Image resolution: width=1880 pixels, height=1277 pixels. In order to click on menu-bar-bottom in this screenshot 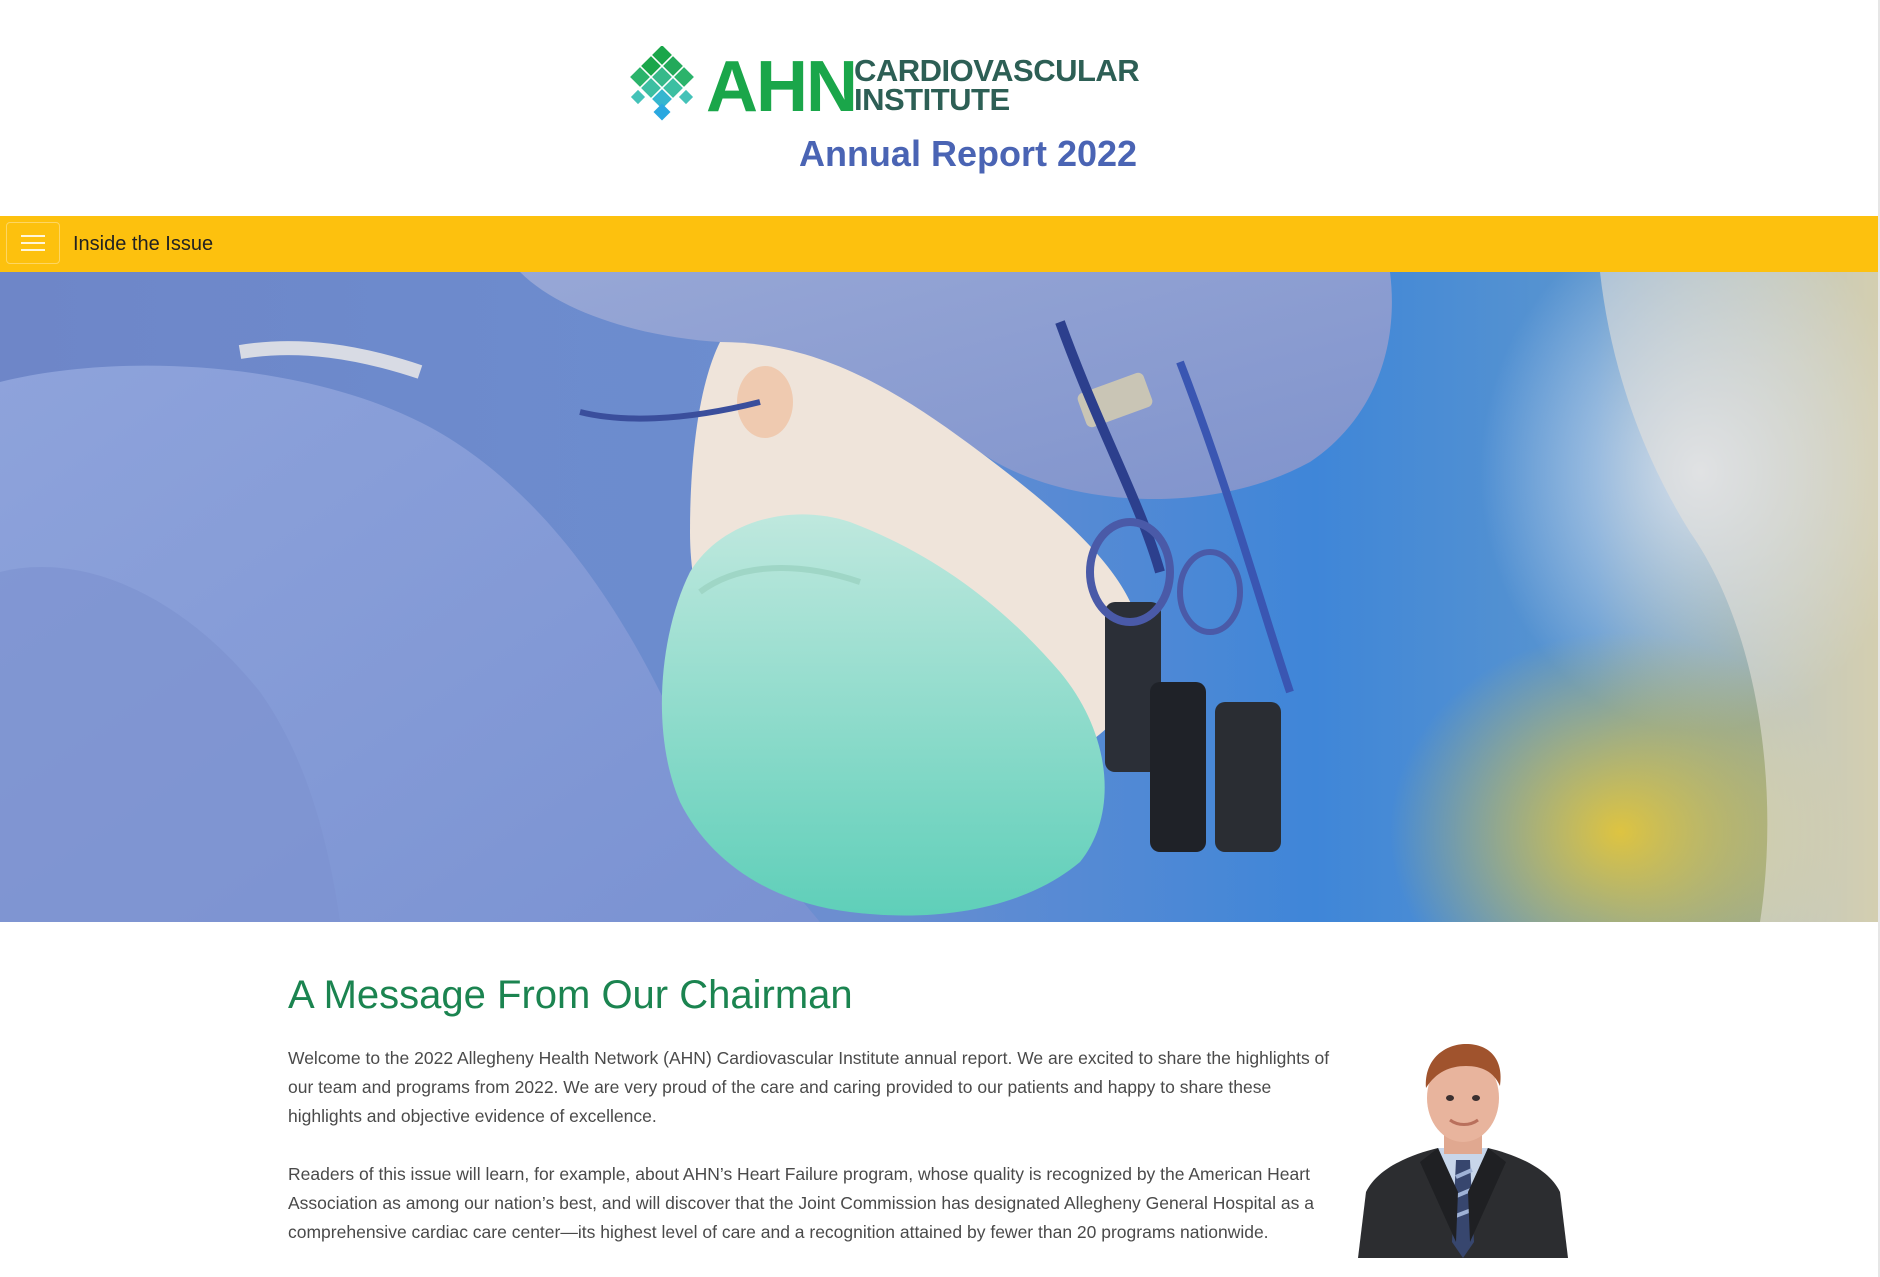, I will do `click(33, 250)`.